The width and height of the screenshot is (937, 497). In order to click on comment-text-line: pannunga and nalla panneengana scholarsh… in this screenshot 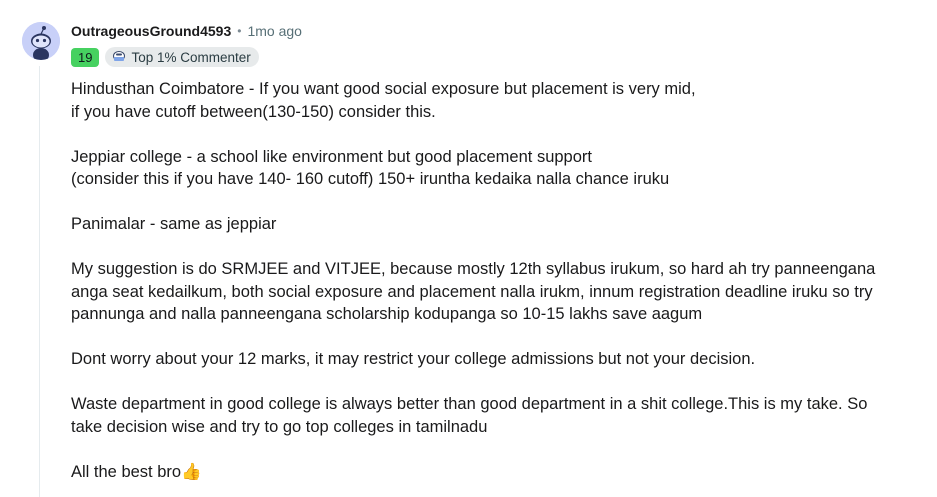, I will do `click(387, 314)`.